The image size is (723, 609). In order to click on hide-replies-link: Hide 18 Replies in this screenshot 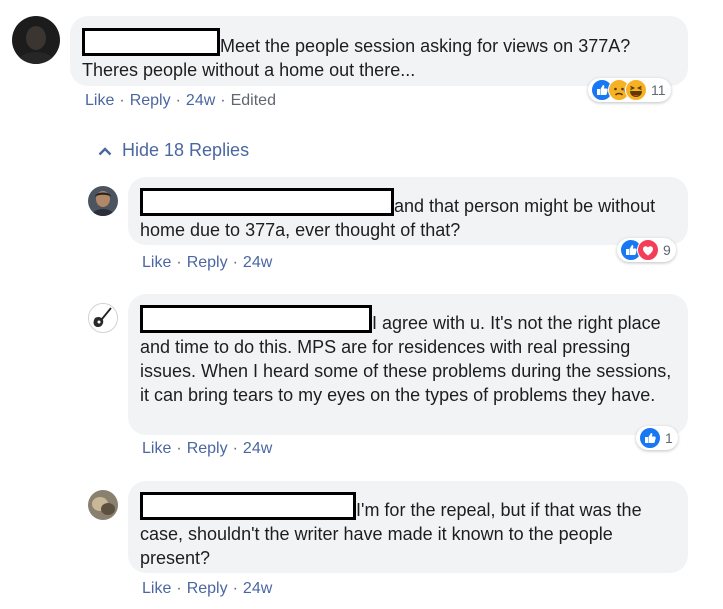, I will do `click(173, 150)`.